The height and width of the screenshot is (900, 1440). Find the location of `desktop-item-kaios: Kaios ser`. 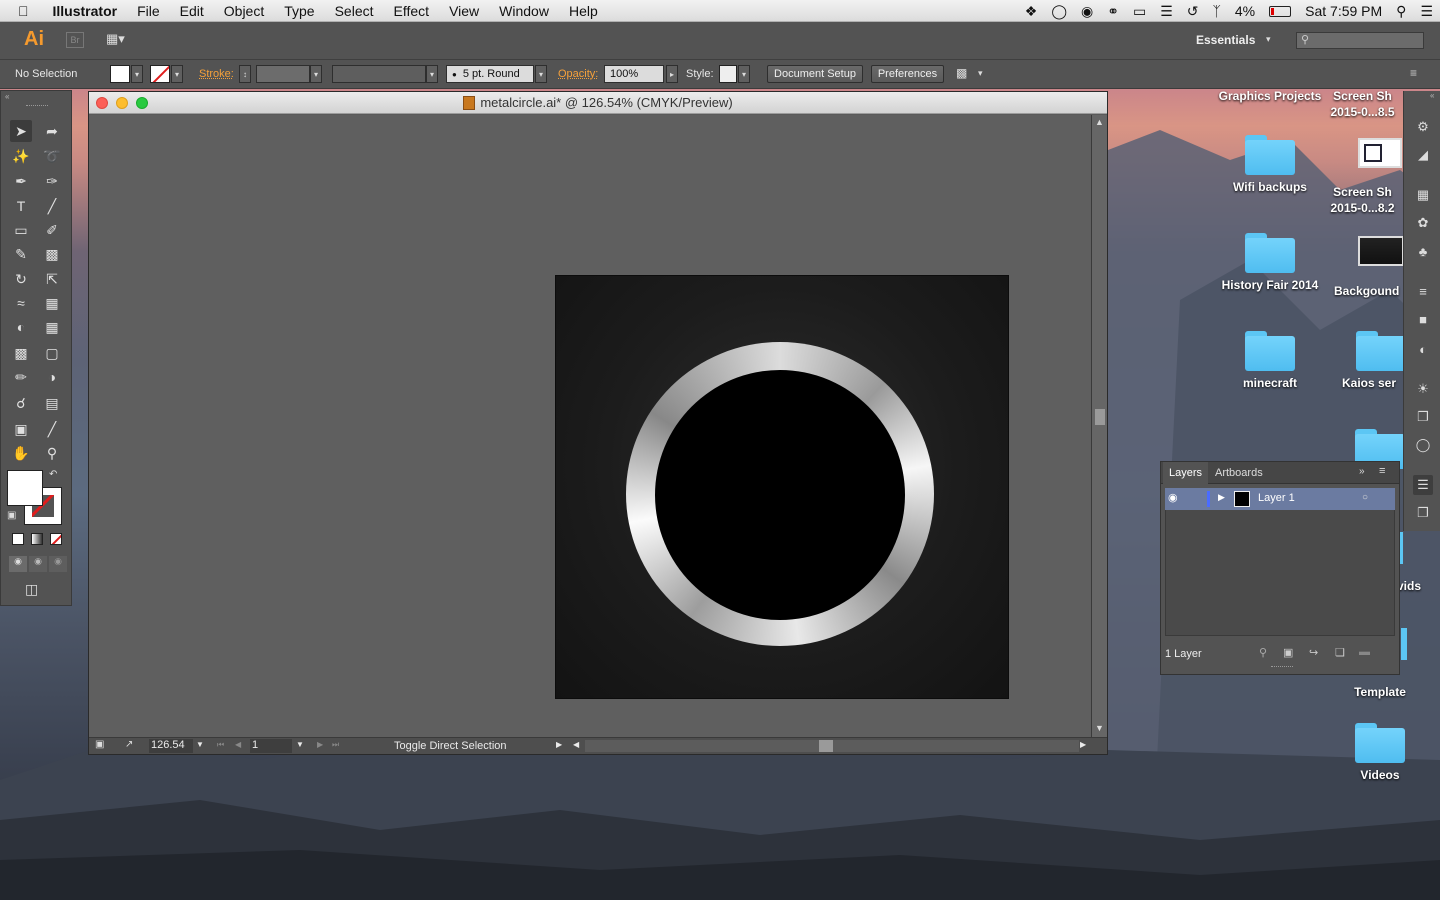

desktop-item-kaios: Kaios ser is located at coordinates (1372, 361).